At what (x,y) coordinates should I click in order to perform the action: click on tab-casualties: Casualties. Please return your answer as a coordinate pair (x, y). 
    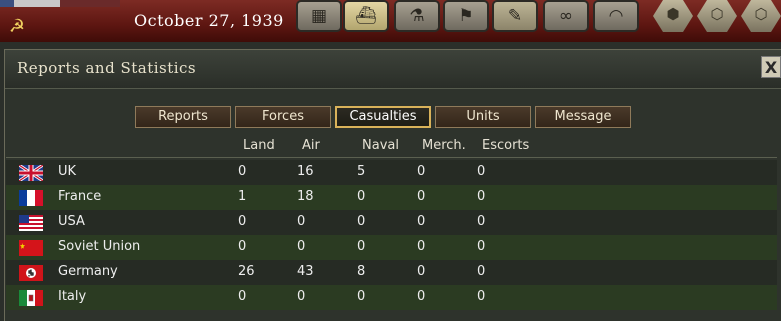
    Looking at the image, I should click on (383, 117).